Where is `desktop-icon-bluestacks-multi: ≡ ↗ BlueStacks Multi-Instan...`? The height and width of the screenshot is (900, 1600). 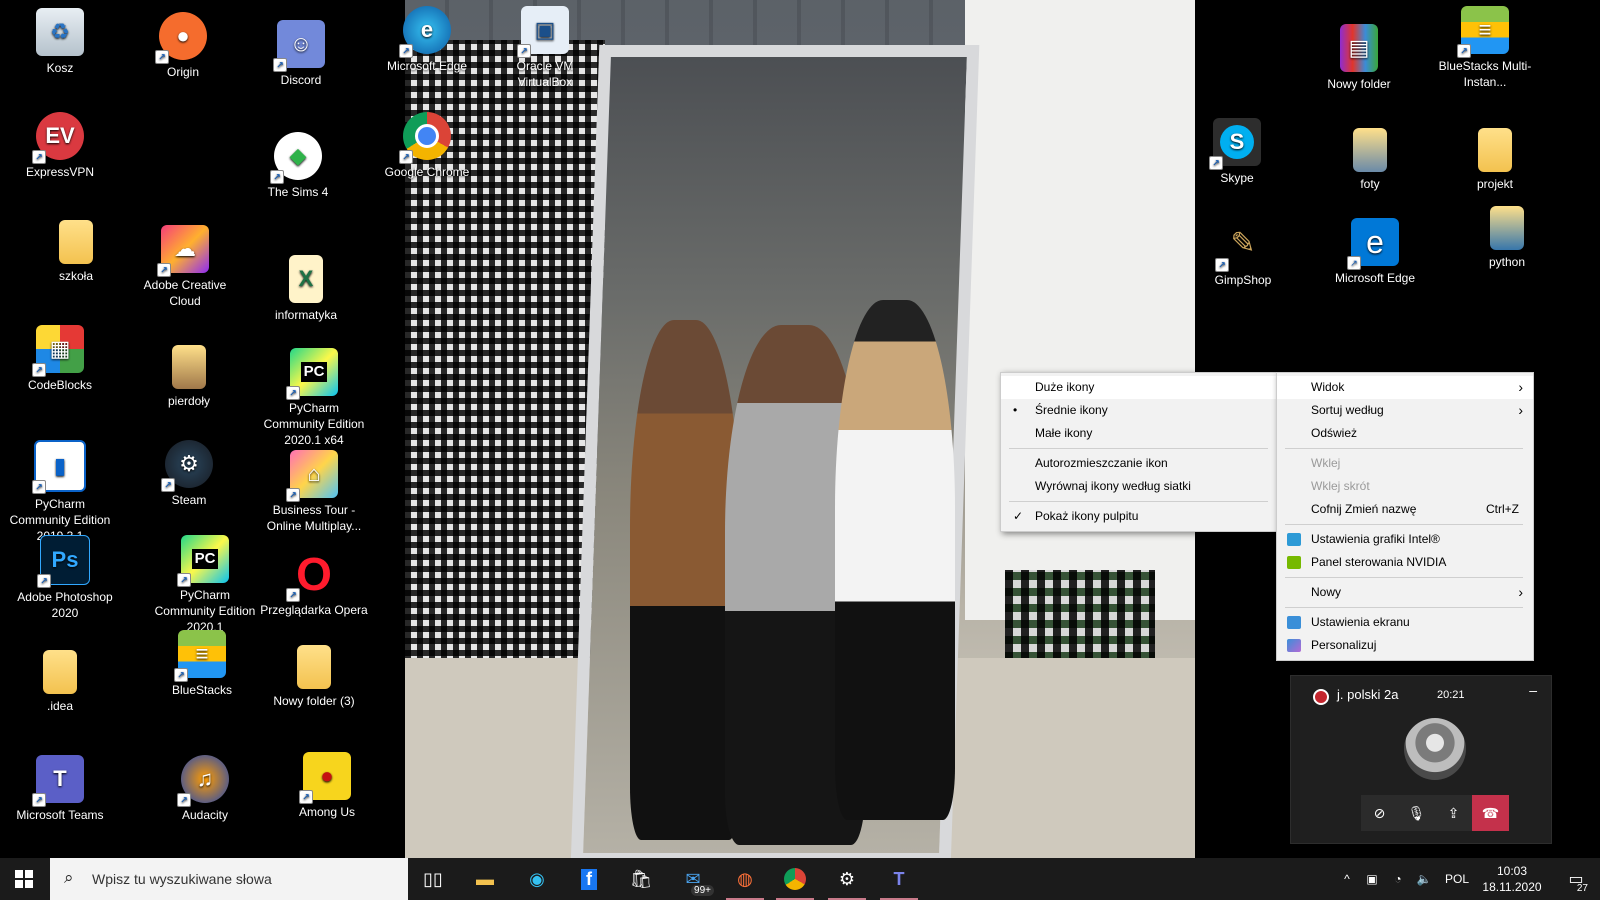 desktop-icon-bluestacks-multi: ≡ ↗ BlueStacks Multi-Instan... is located at coordinates (1485, 48).